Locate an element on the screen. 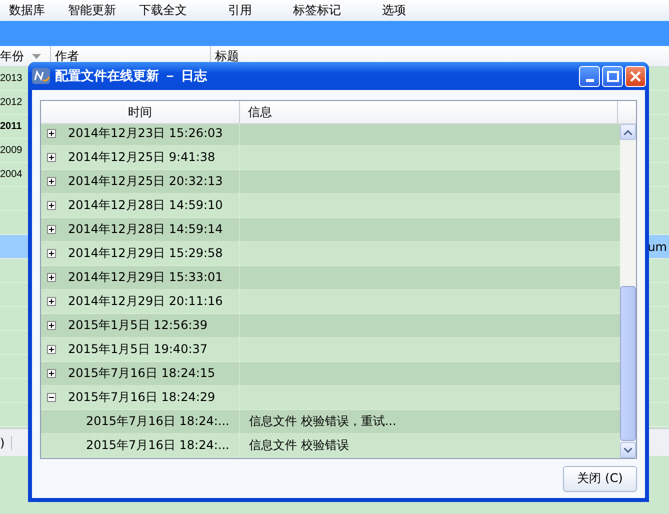 The width and height of the screenshot is (669, 514). window-title: 配置文件在线更新 － 日志 is located at coordinates (131, 76).